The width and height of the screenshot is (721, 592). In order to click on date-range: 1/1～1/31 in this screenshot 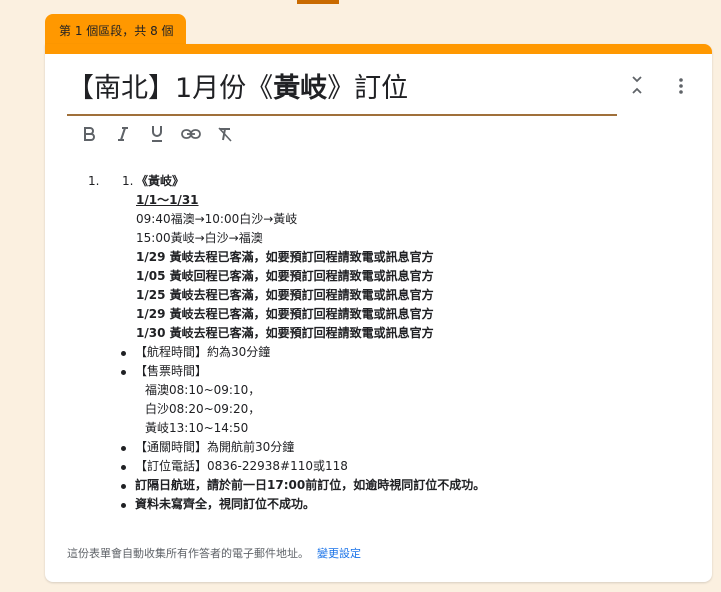, I will do `click(167, 200)`.